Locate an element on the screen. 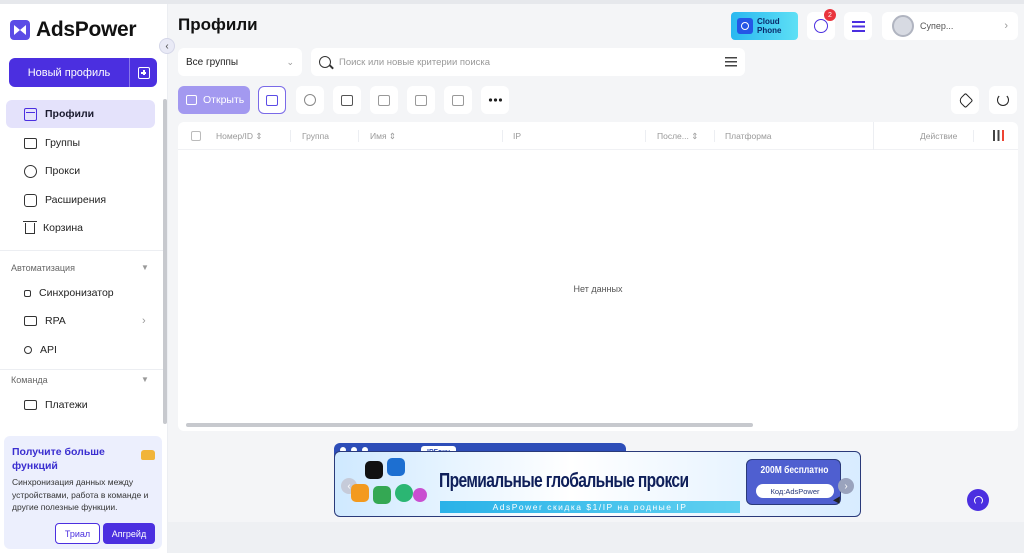  banner-cta-text: 200M бесплатно is located at coordinates (794, 470).